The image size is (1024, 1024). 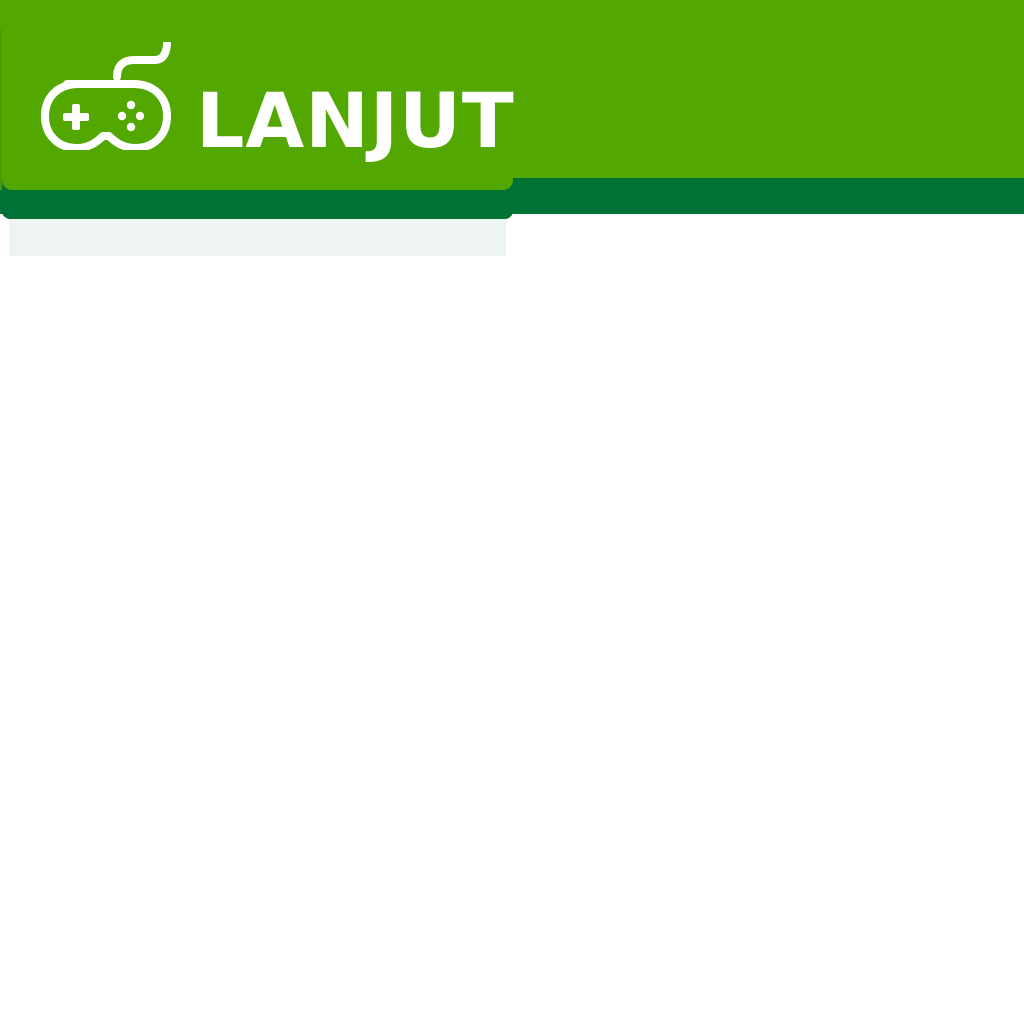 What do you see at coordinates (257, 237) in the screenshot?
I see `empty-content-bar` at bounding box center [257, 237].